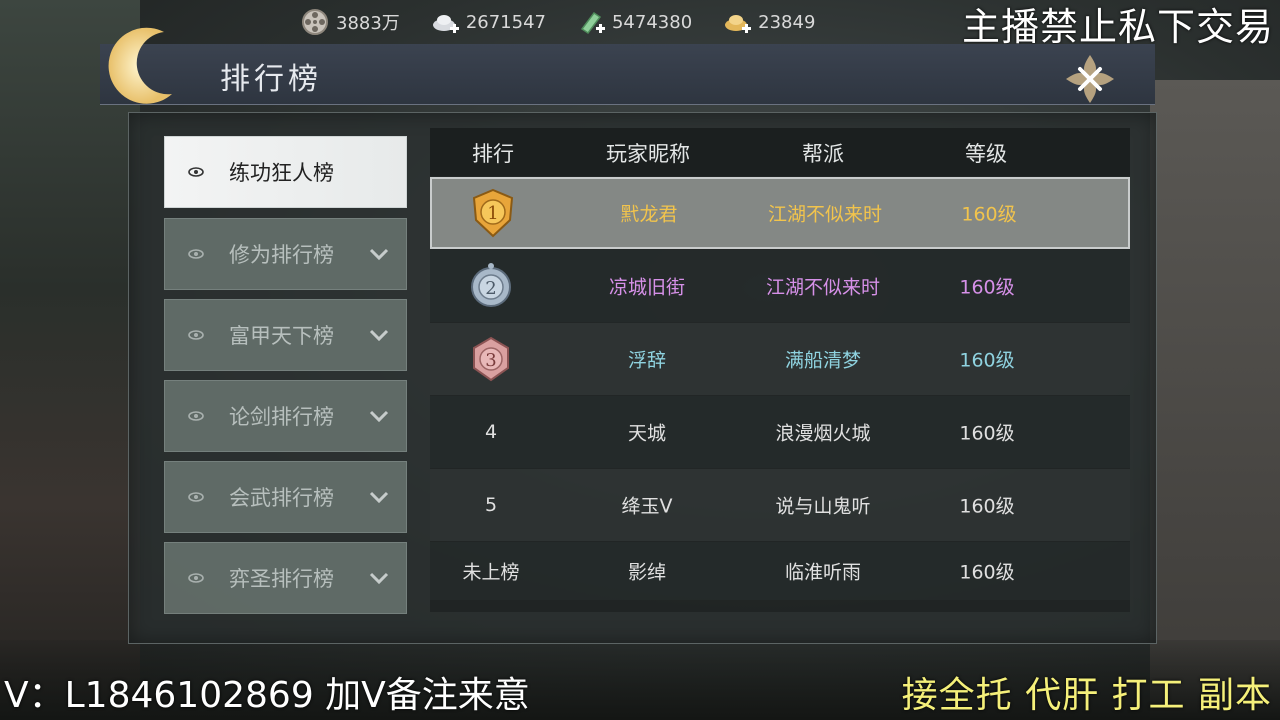 The width and height of the screenshot is (1280, 720). I want to click on player-name: 绛玉ᐯ, so click(647, 506).